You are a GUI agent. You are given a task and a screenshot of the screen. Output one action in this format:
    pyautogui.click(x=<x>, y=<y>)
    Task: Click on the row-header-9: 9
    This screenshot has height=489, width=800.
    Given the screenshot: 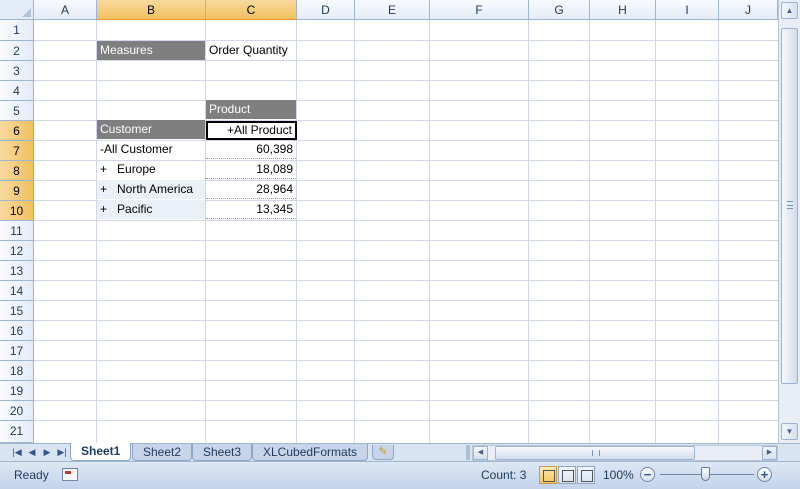 What is the action you would take?
    pyautogui.click(x=17, y=191)
    